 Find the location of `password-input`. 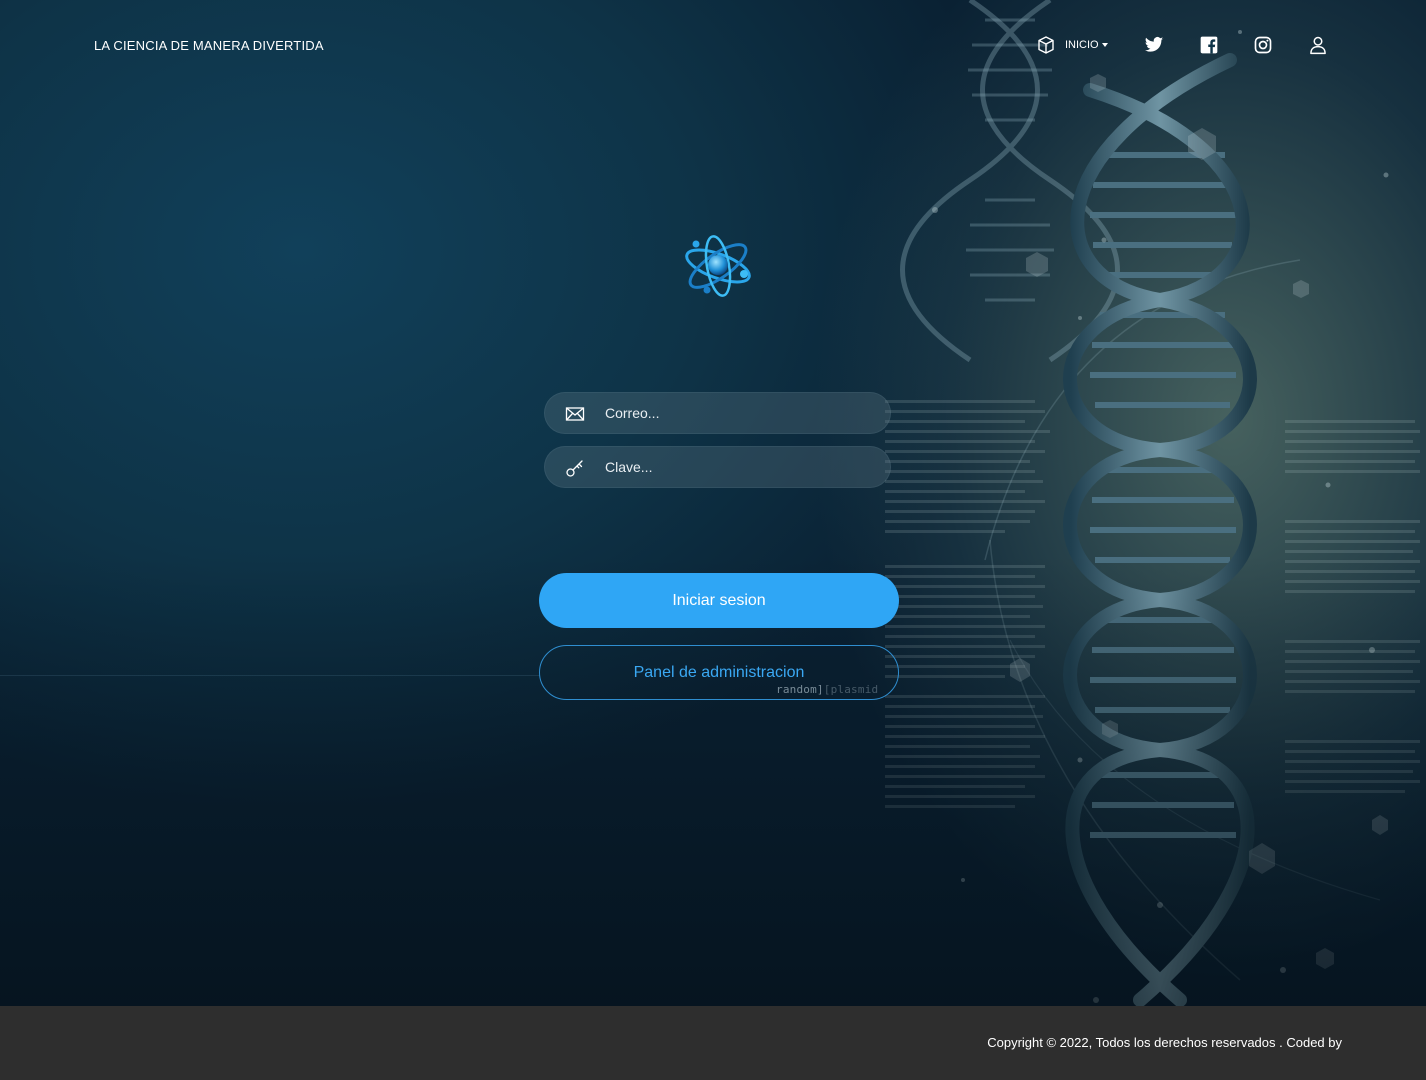

password-input is located at coordinates (740, 467).